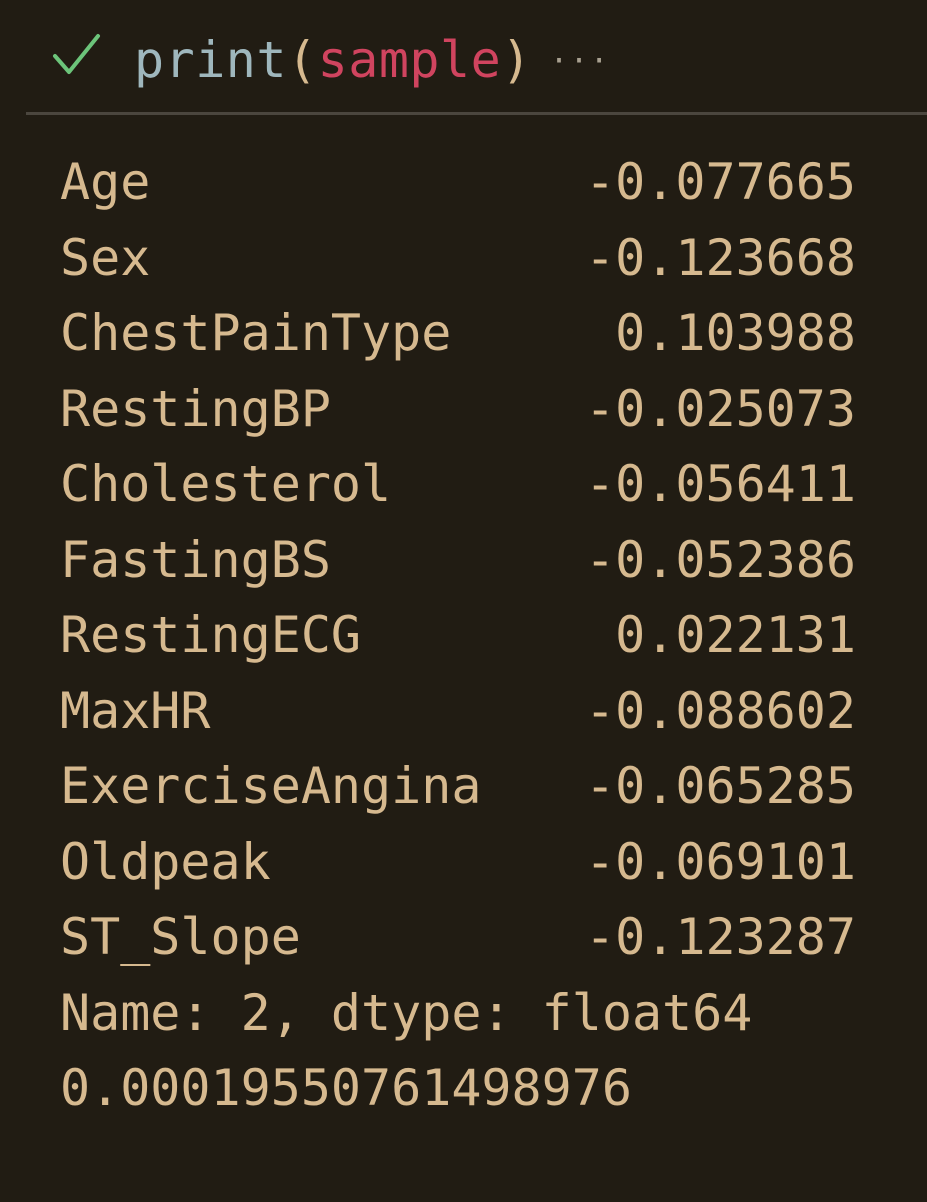  I want to click on series-index-label: Cholesterol, so click(226, 484).